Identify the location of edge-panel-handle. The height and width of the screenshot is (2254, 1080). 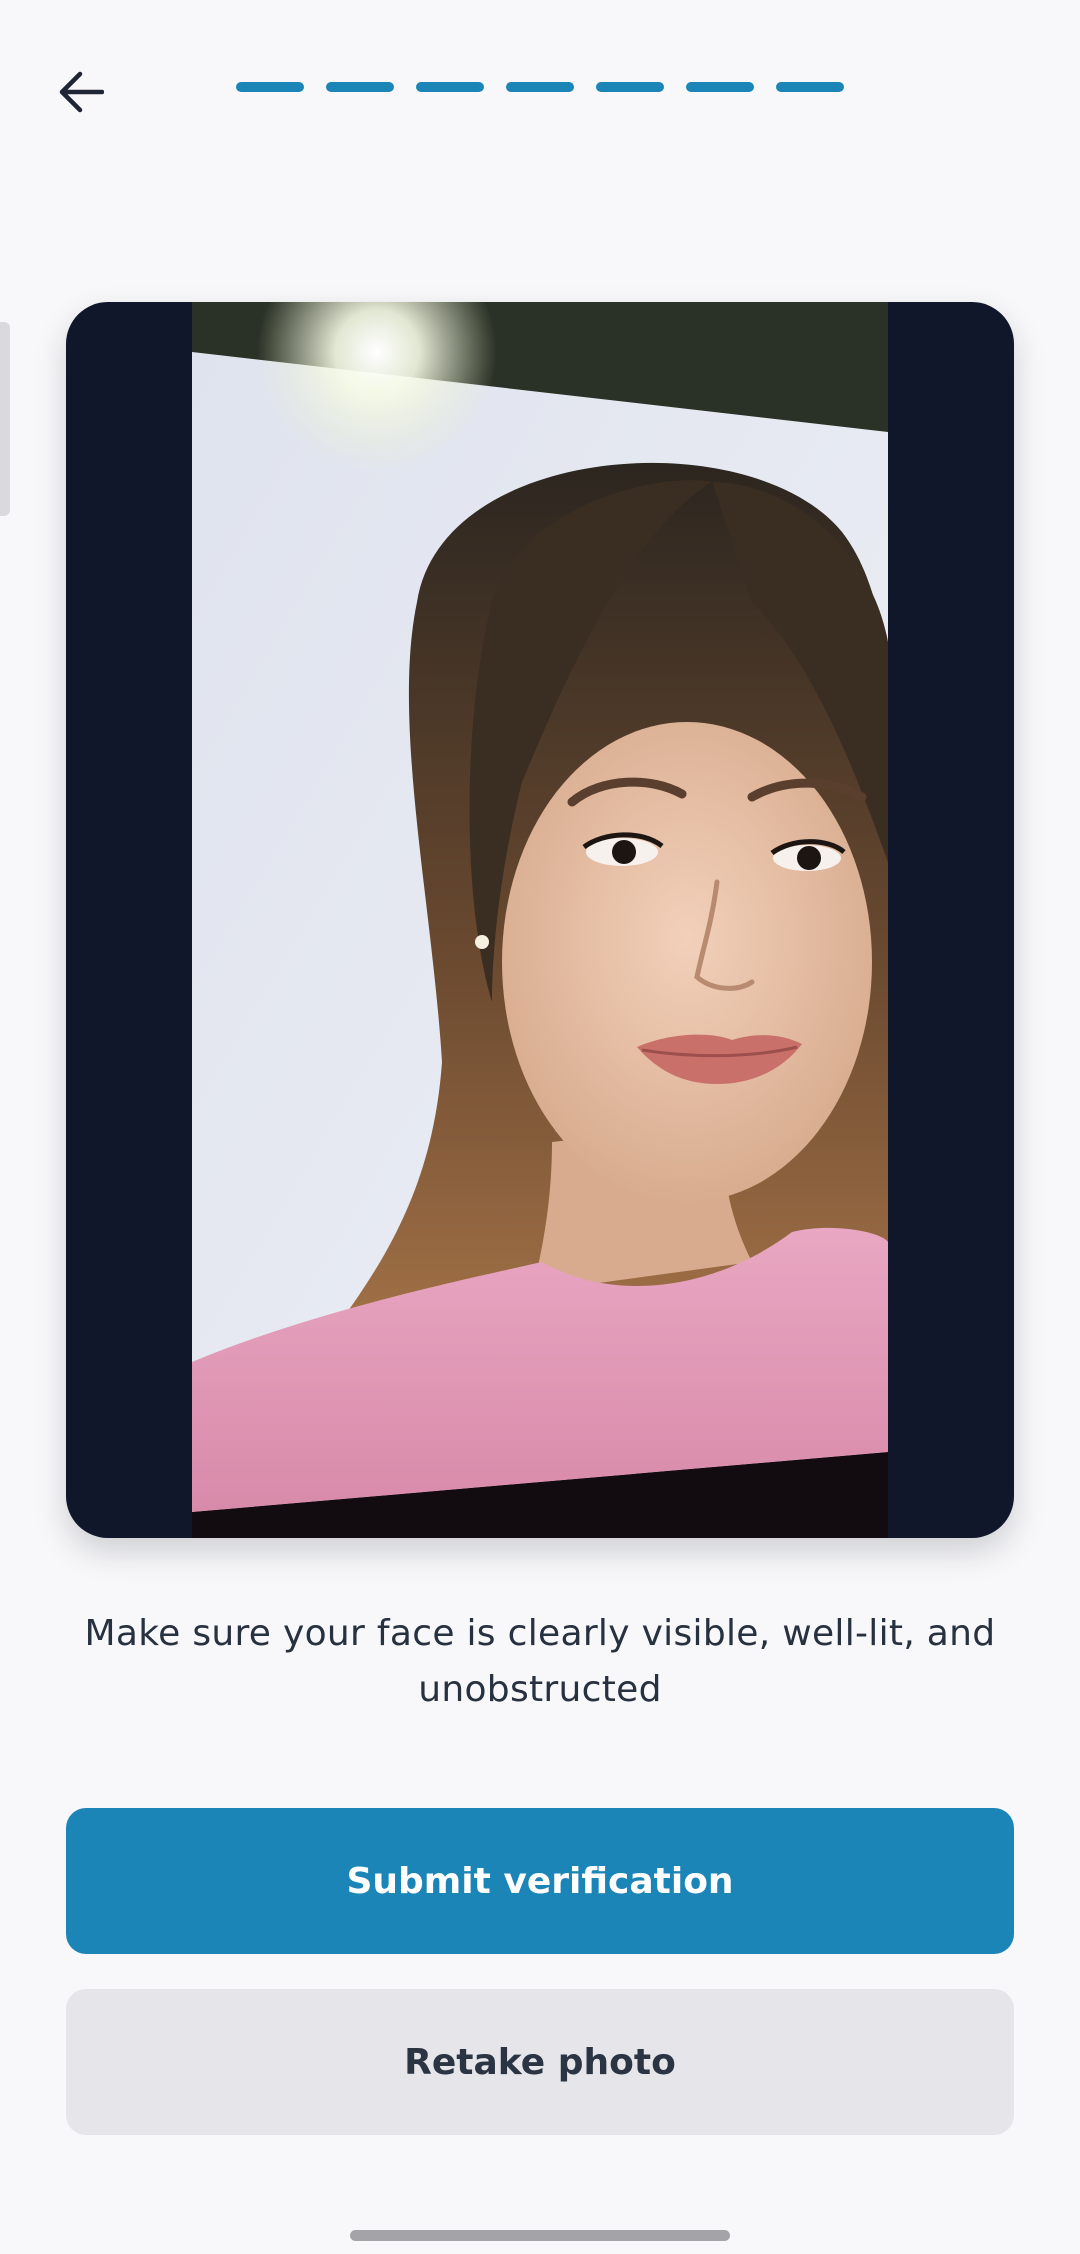
(5, 419).